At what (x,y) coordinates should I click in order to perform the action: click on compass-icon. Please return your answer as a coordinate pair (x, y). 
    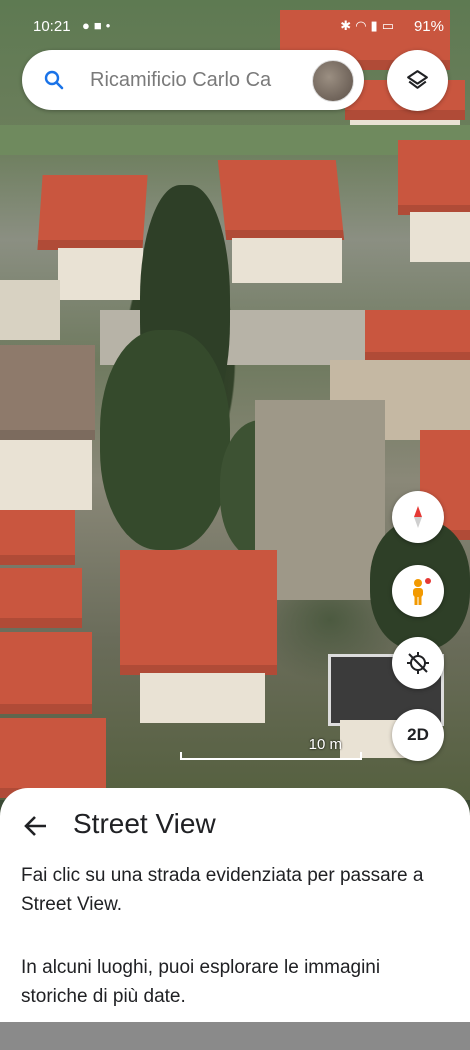
    Looking at the image, I should click on (418, 517).